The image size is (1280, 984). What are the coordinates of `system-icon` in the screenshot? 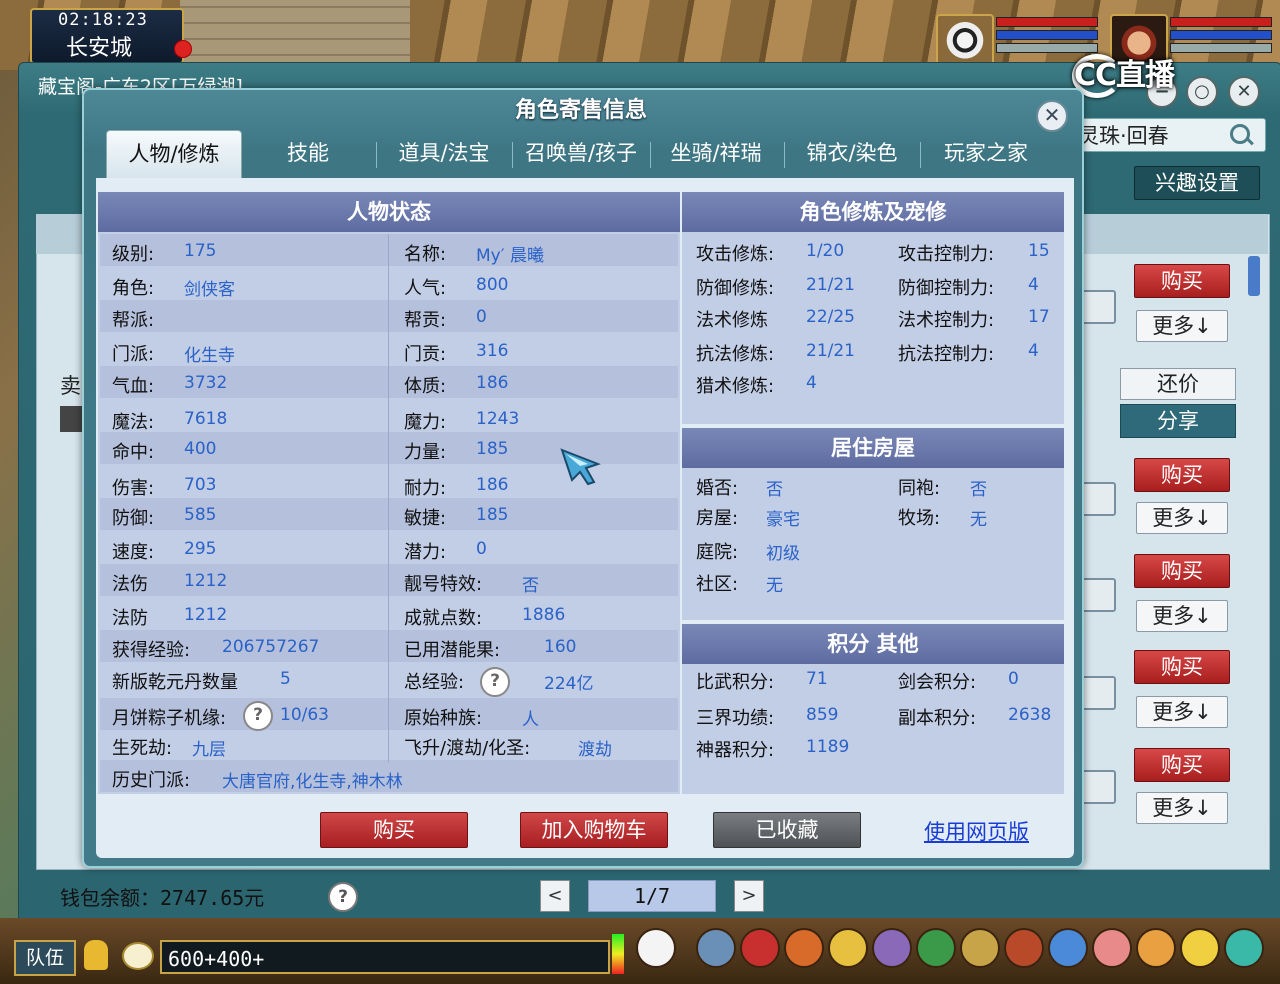 It's located at (1244, 948).